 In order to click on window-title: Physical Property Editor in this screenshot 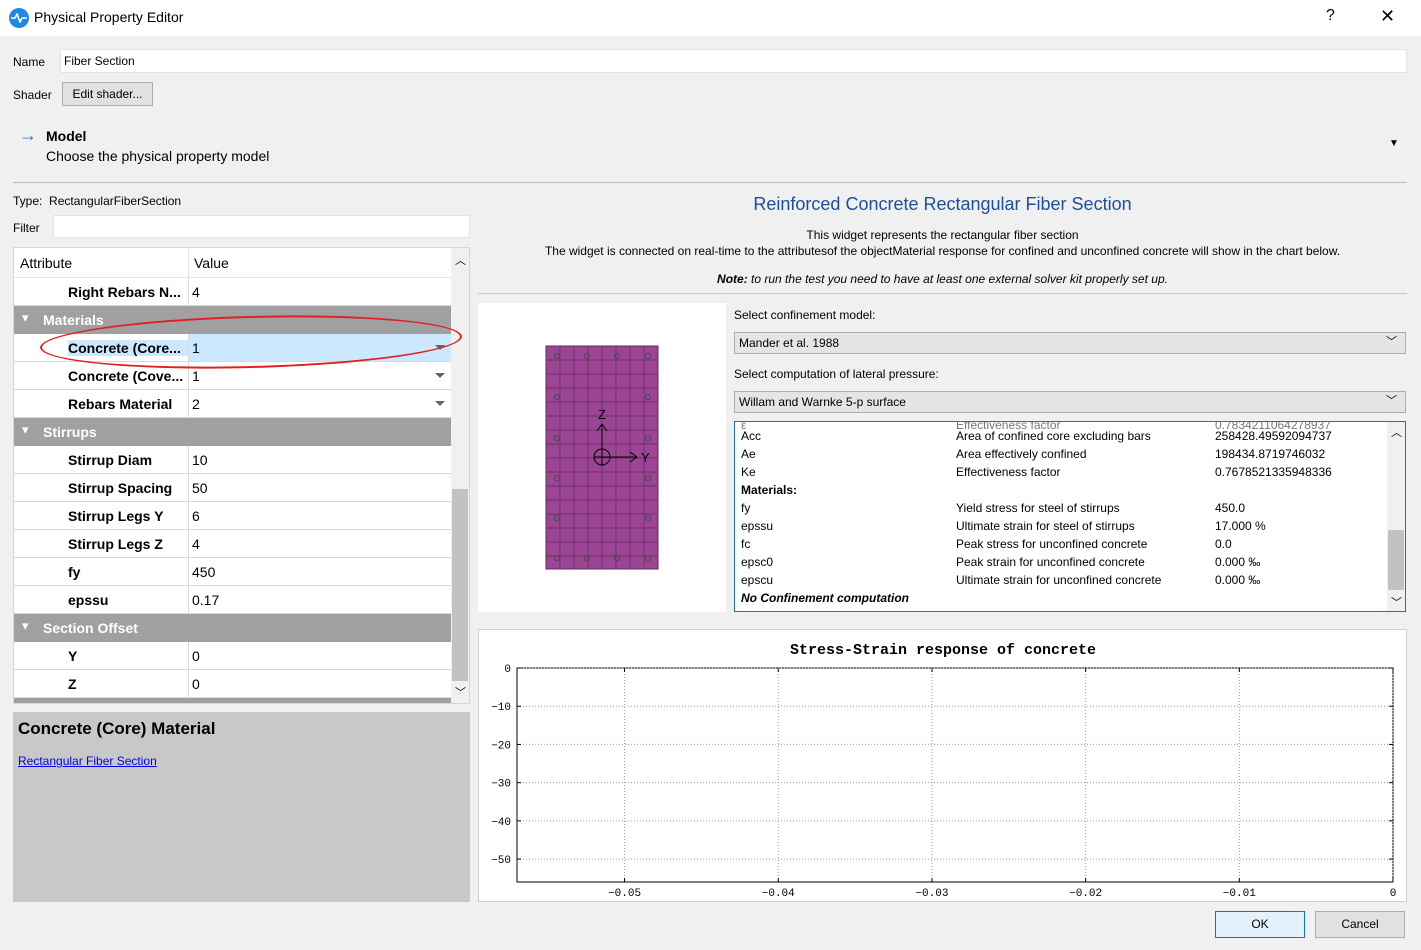, I will do `click(109, 17)`.